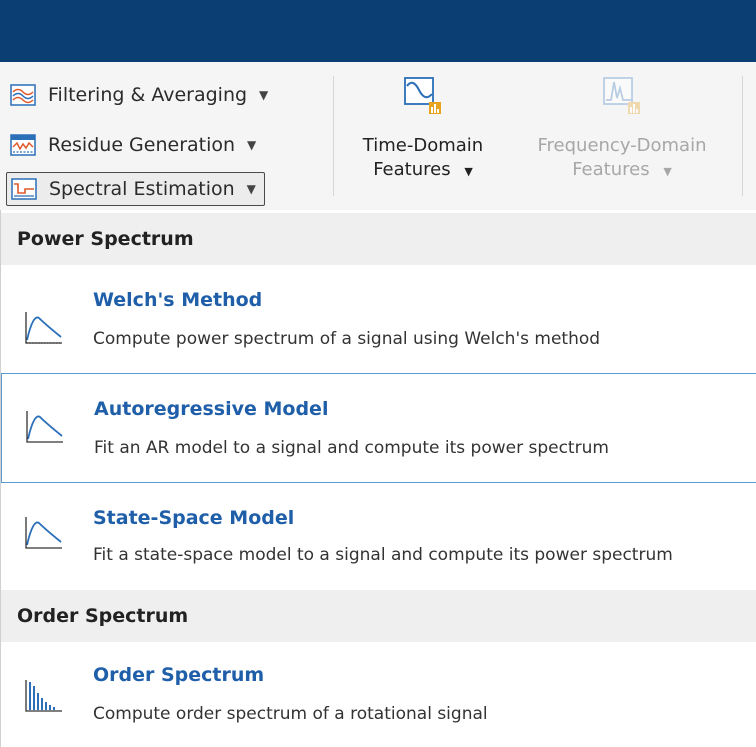 Image resolution: width=756 pixels, height=747 pixels. What do you see at coordinates (423, 96) in the screenshot?
I see `time-domain-features-icon` at bounding box center [423, 96].